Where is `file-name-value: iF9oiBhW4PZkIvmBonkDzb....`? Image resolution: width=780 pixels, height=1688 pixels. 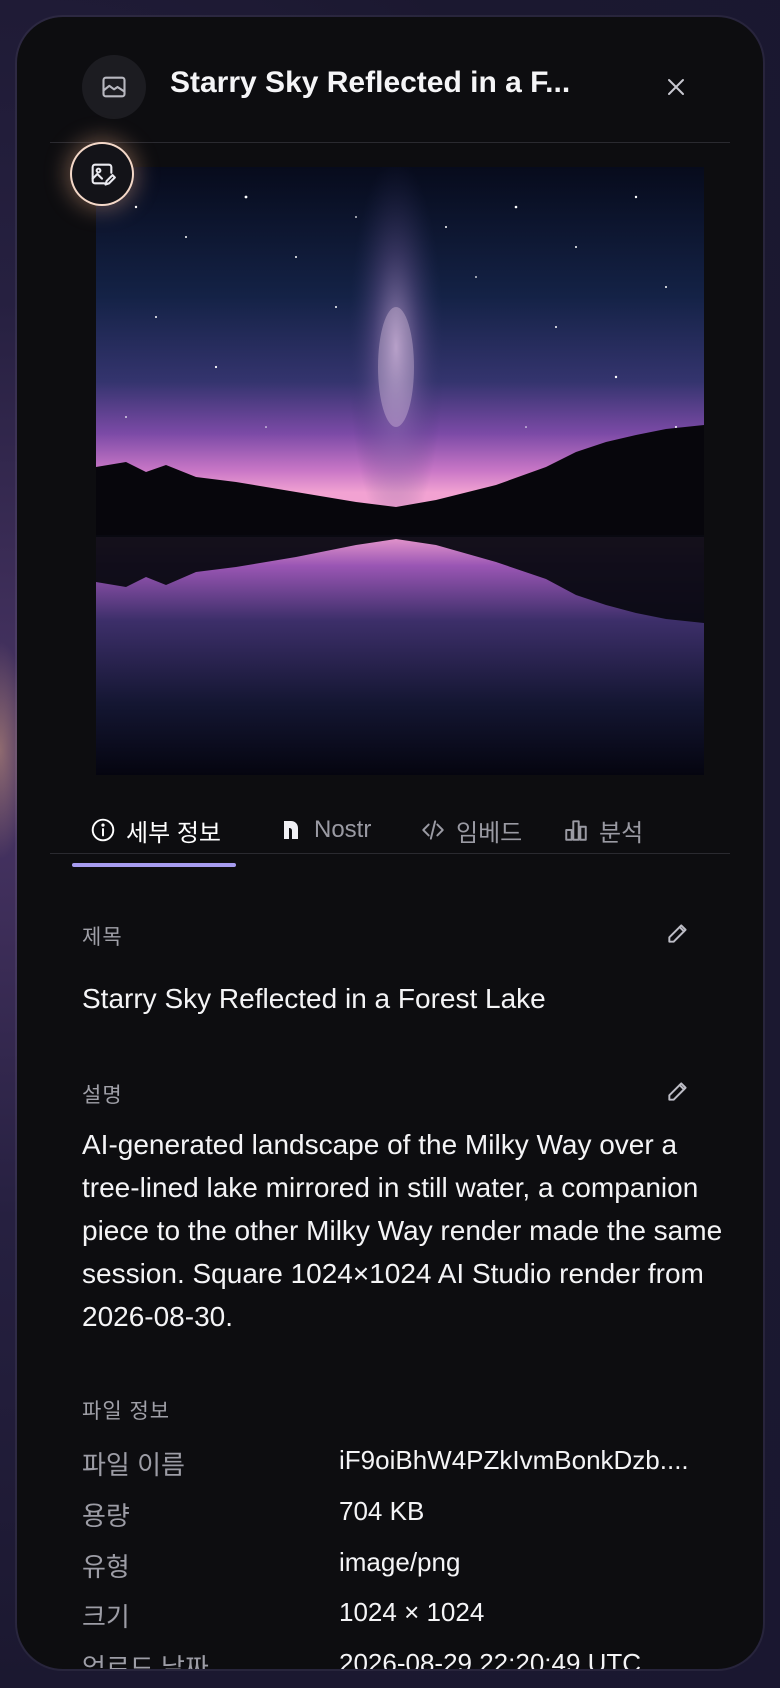 file-name-value: iF9oiBhW4PZkIvmBonkDzb.... is located at coordinates (514, 1460).